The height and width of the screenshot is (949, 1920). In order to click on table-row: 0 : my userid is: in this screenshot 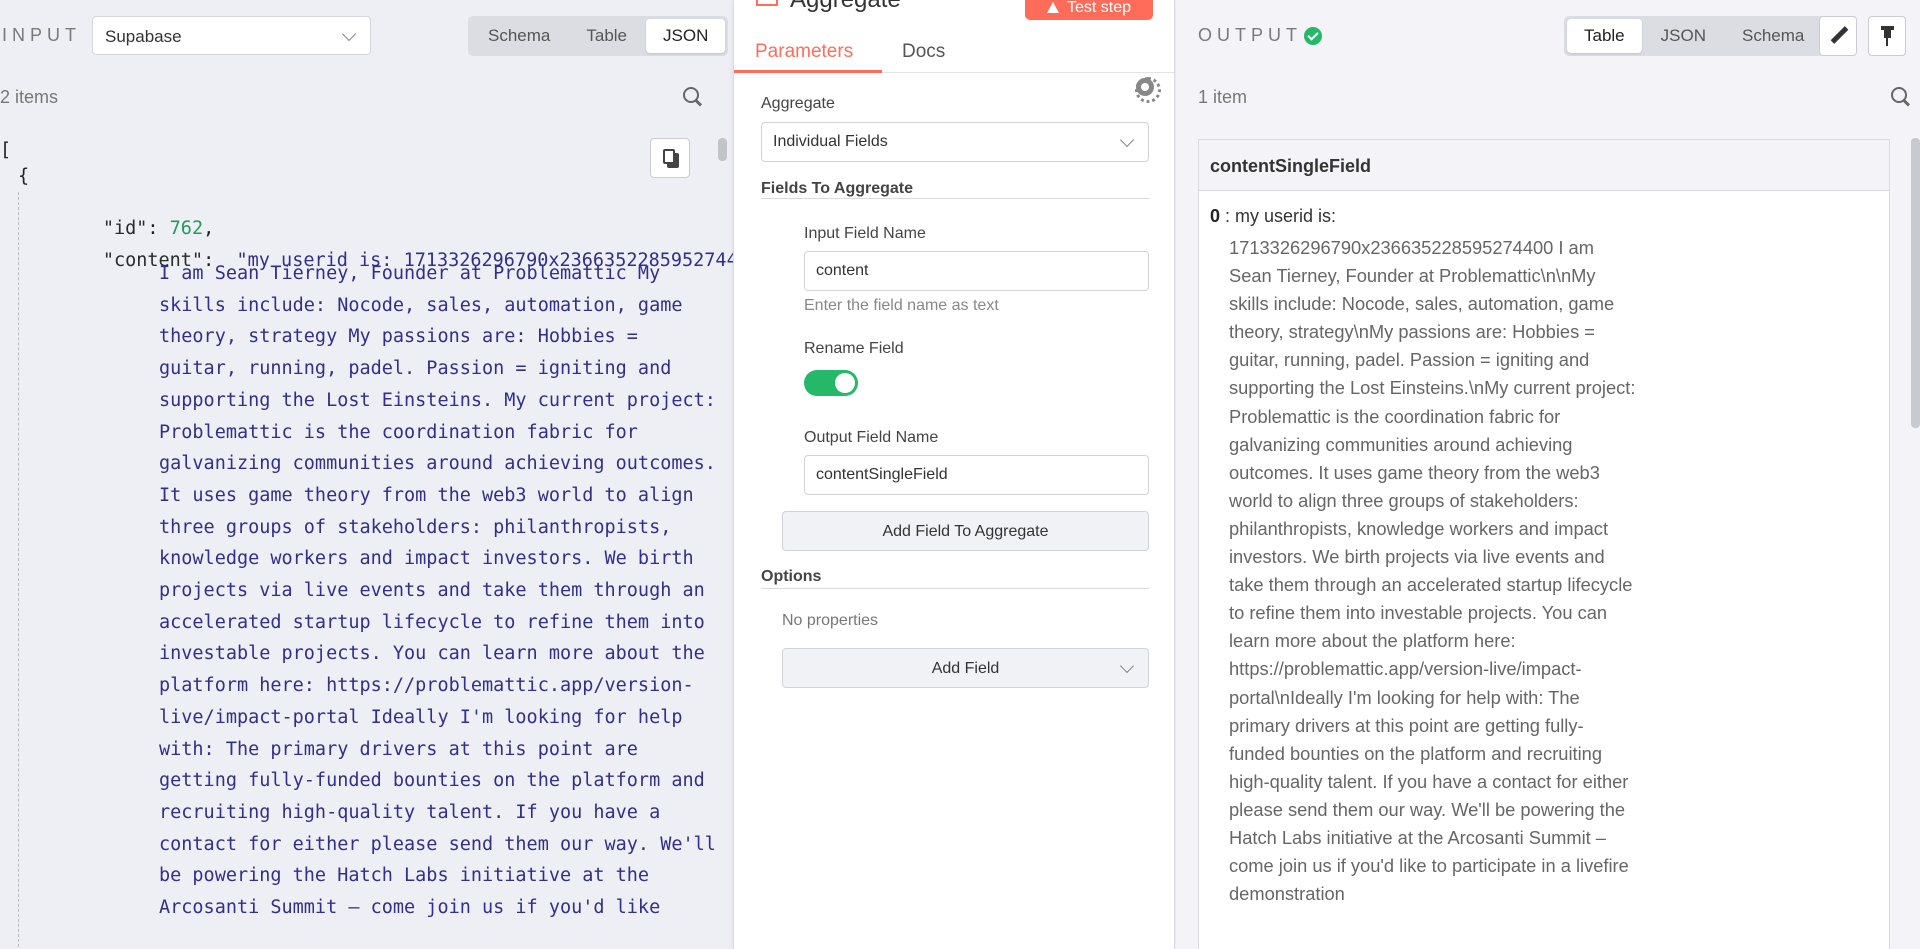, I will do `click(1273, 216)`.